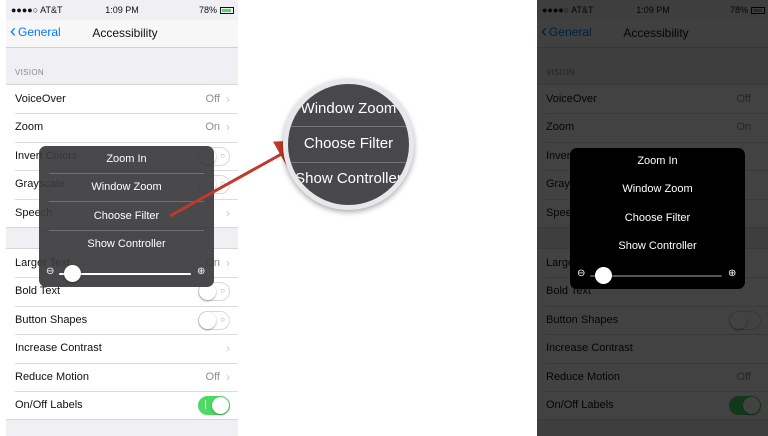  I want to click on magnified-window-zoom: Window Zoom, so click(348, 108).